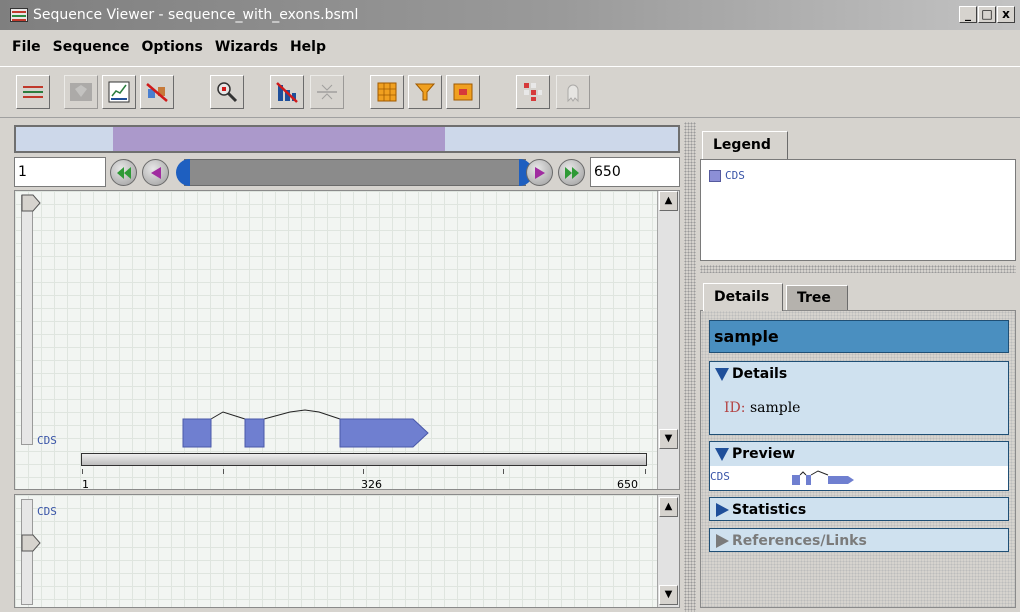  I want to click on left-arrow-icon, so click(155, 172).